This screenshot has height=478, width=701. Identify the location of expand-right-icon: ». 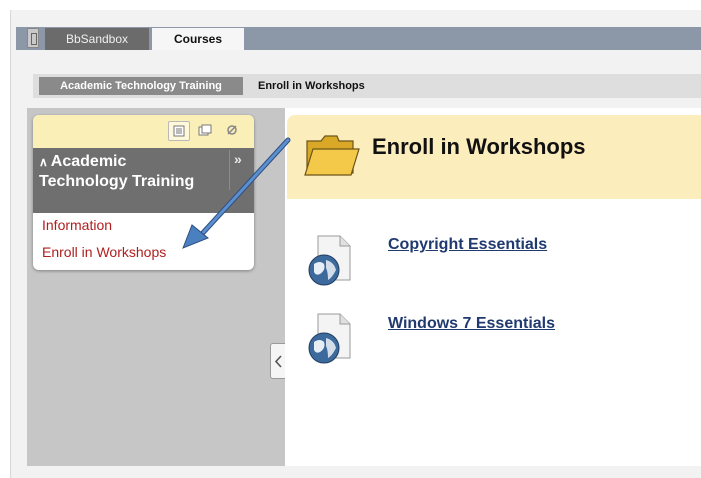
(238, 159).